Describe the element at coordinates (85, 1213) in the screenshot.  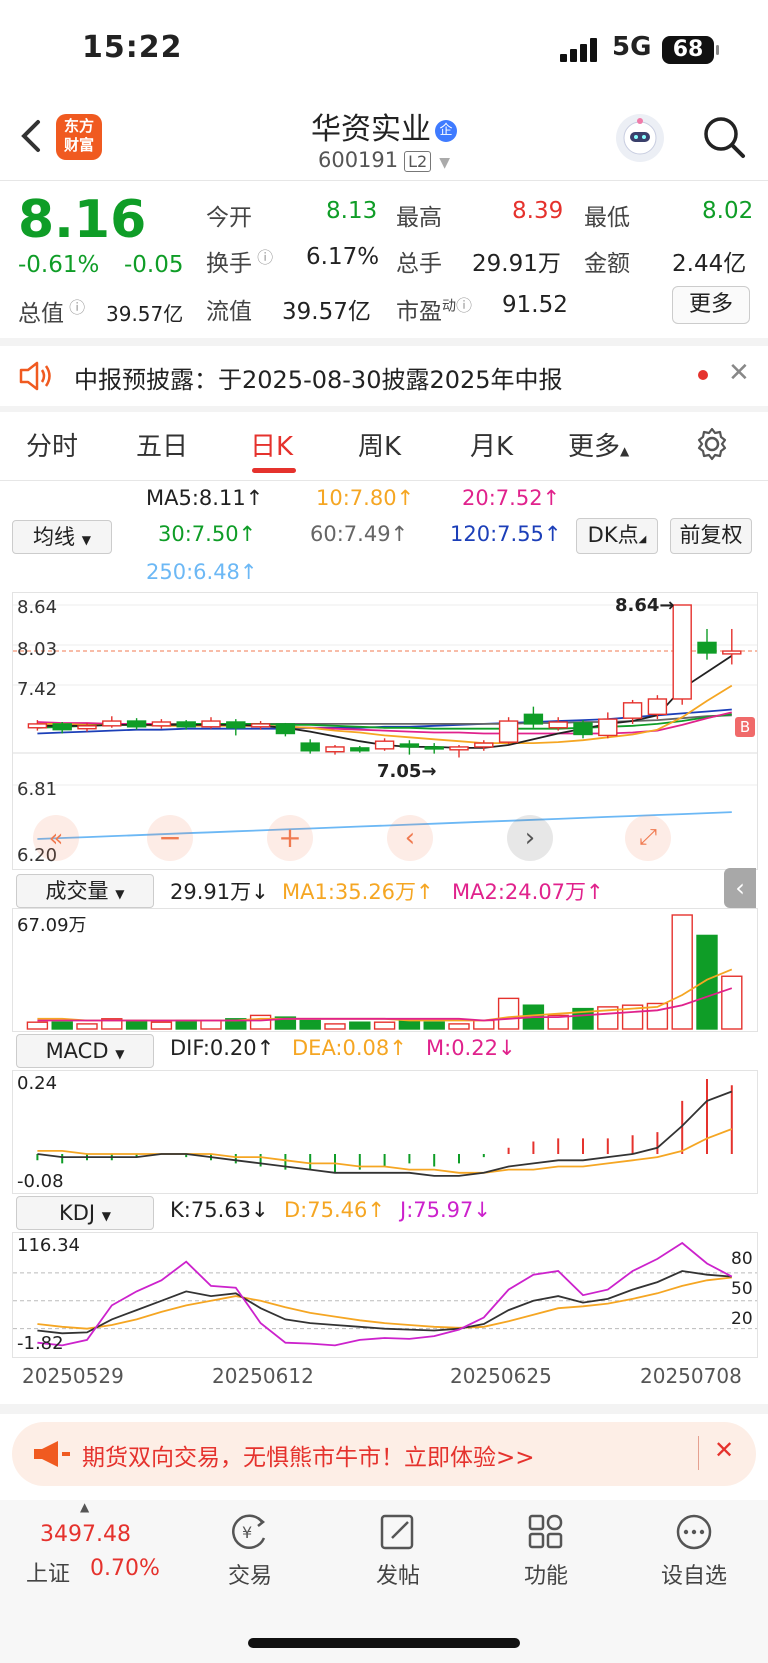
I see `kdj-indicator-select: KDJ ▼` at that location.